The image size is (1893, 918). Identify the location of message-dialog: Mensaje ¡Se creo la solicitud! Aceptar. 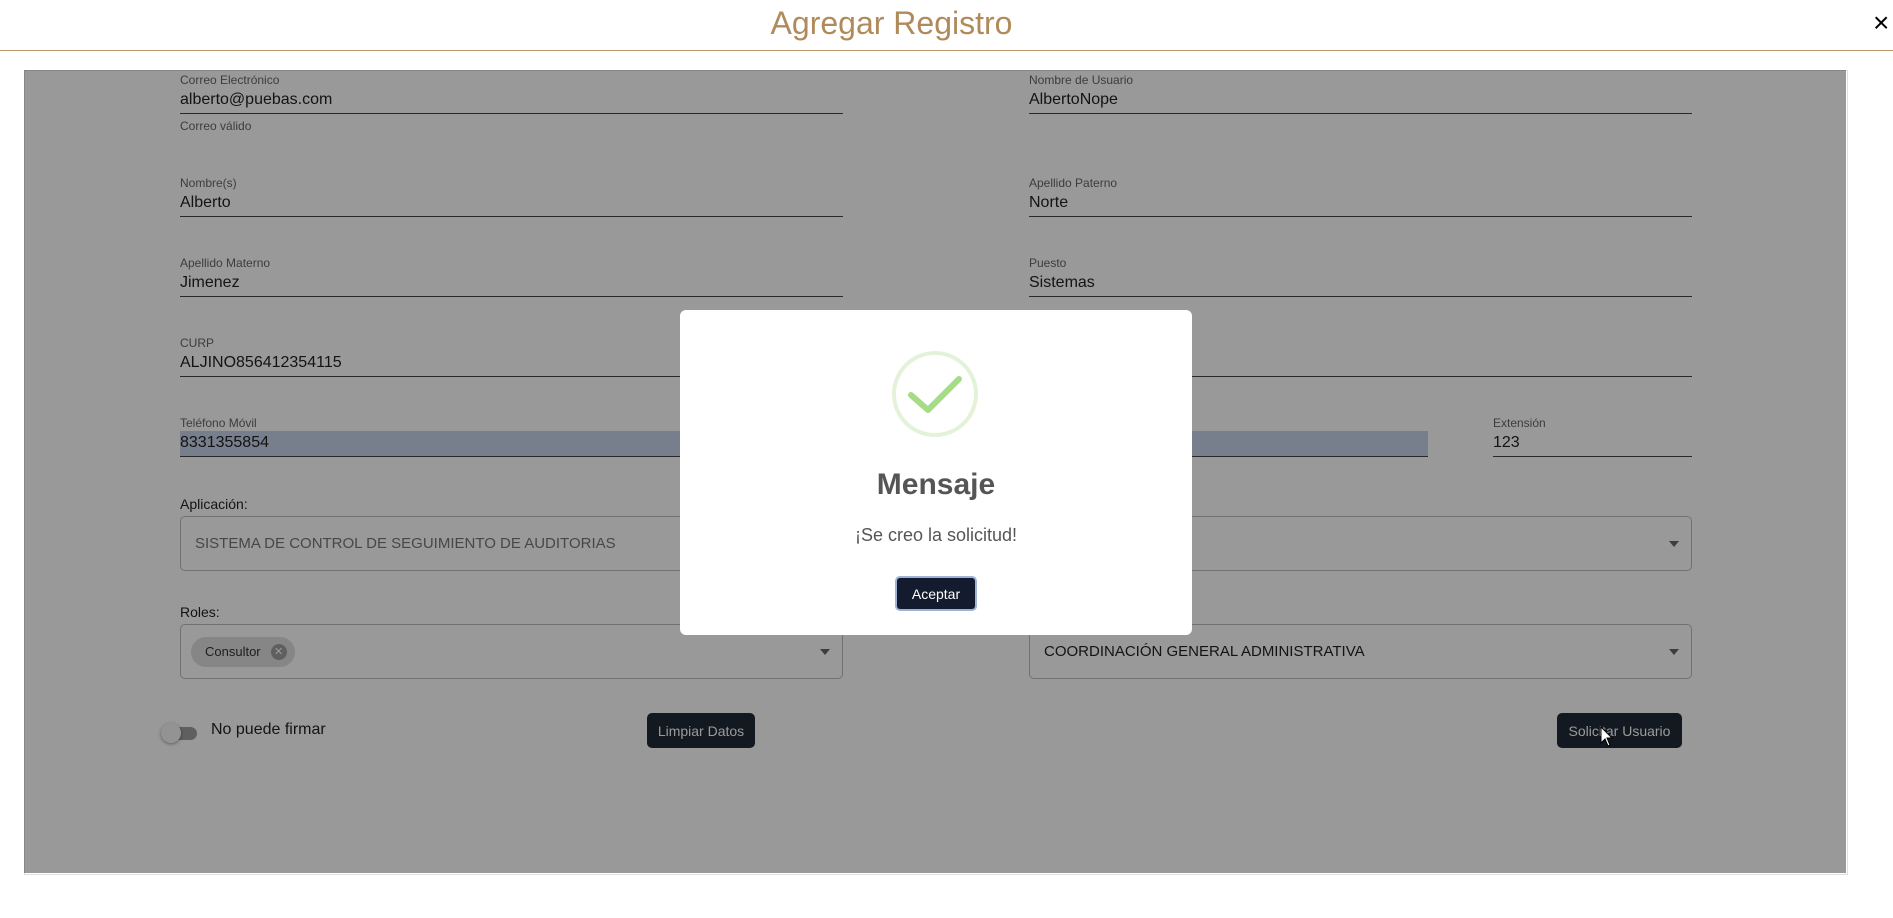
(936, 472).